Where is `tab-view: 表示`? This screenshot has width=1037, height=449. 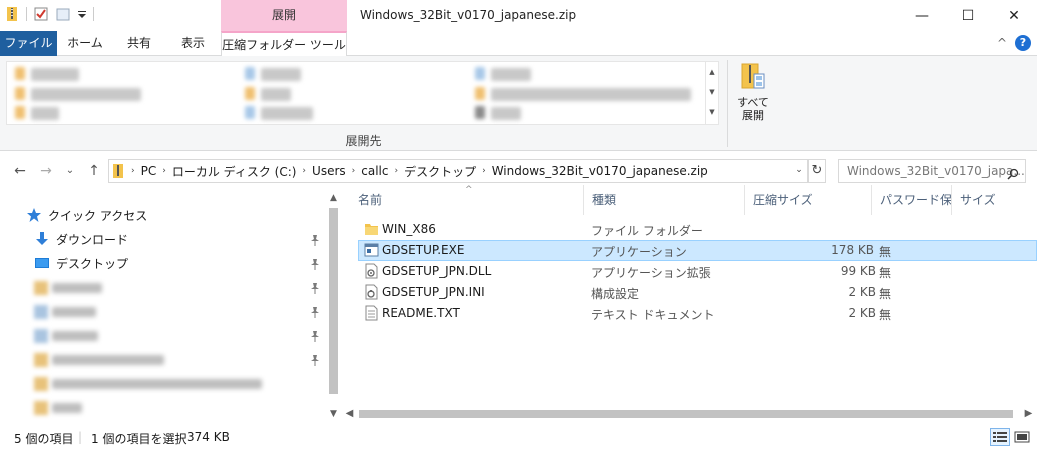 tab-view: 表示 is located at coordinates (193, 43).